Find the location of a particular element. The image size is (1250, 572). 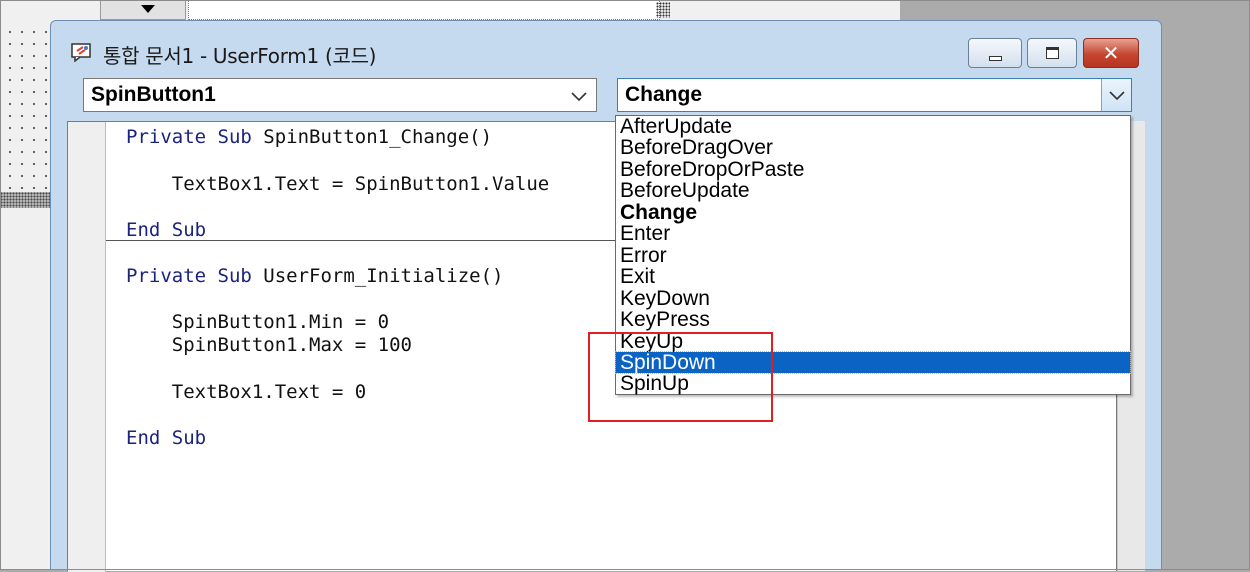

code-window-icon is located at coordinates (81, 52).